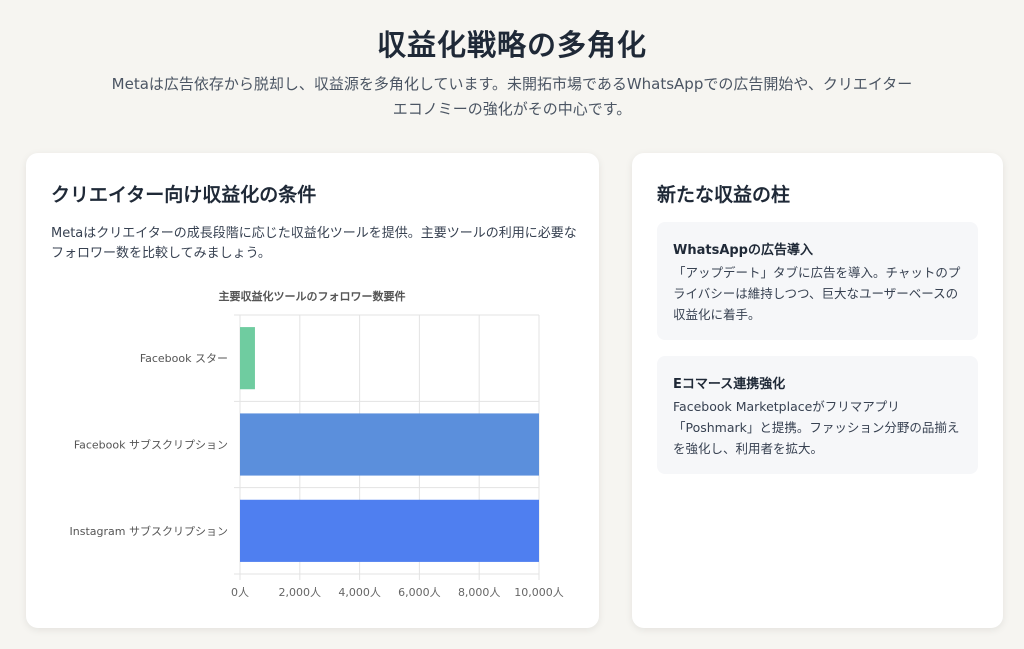 Image resolution: width=1024 pixels, height=649 pixels. What do you see at coordinates (511, 45) in the screenshot?
I see `page-title: 収益化戦略の多角化` at bounding box center [511, 45].